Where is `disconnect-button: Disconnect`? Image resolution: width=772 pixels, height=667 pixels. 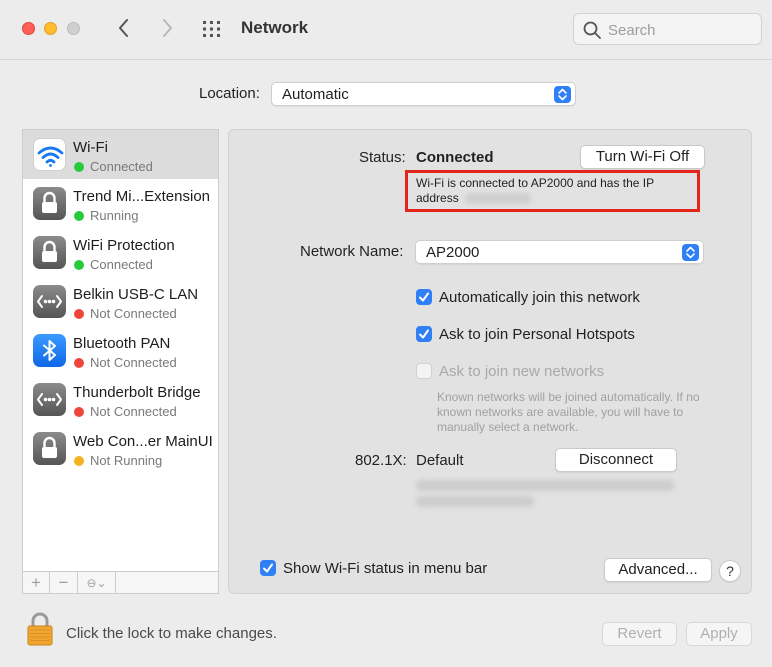
disconnect-button: Disconnect is located at coordinates (616, 460).